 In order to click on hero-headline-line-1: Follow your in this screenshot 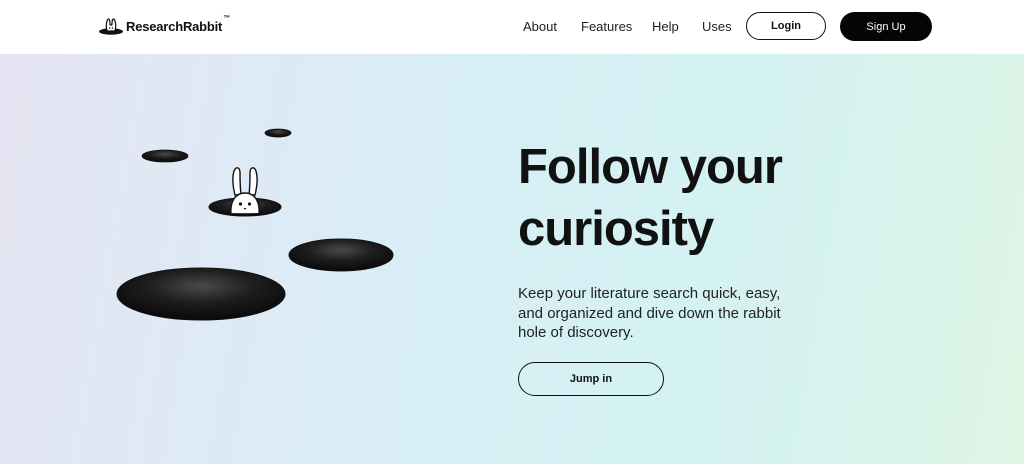, I will do `click(650, 167)`.